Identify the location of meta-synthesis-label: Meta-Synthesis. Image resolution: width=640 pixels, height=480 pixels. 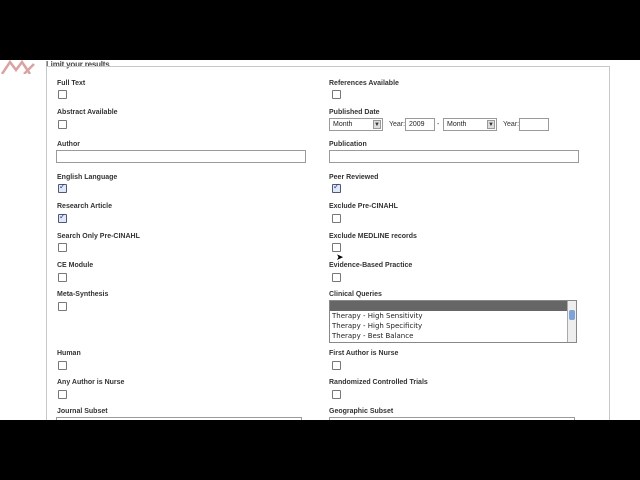
(83, 294).